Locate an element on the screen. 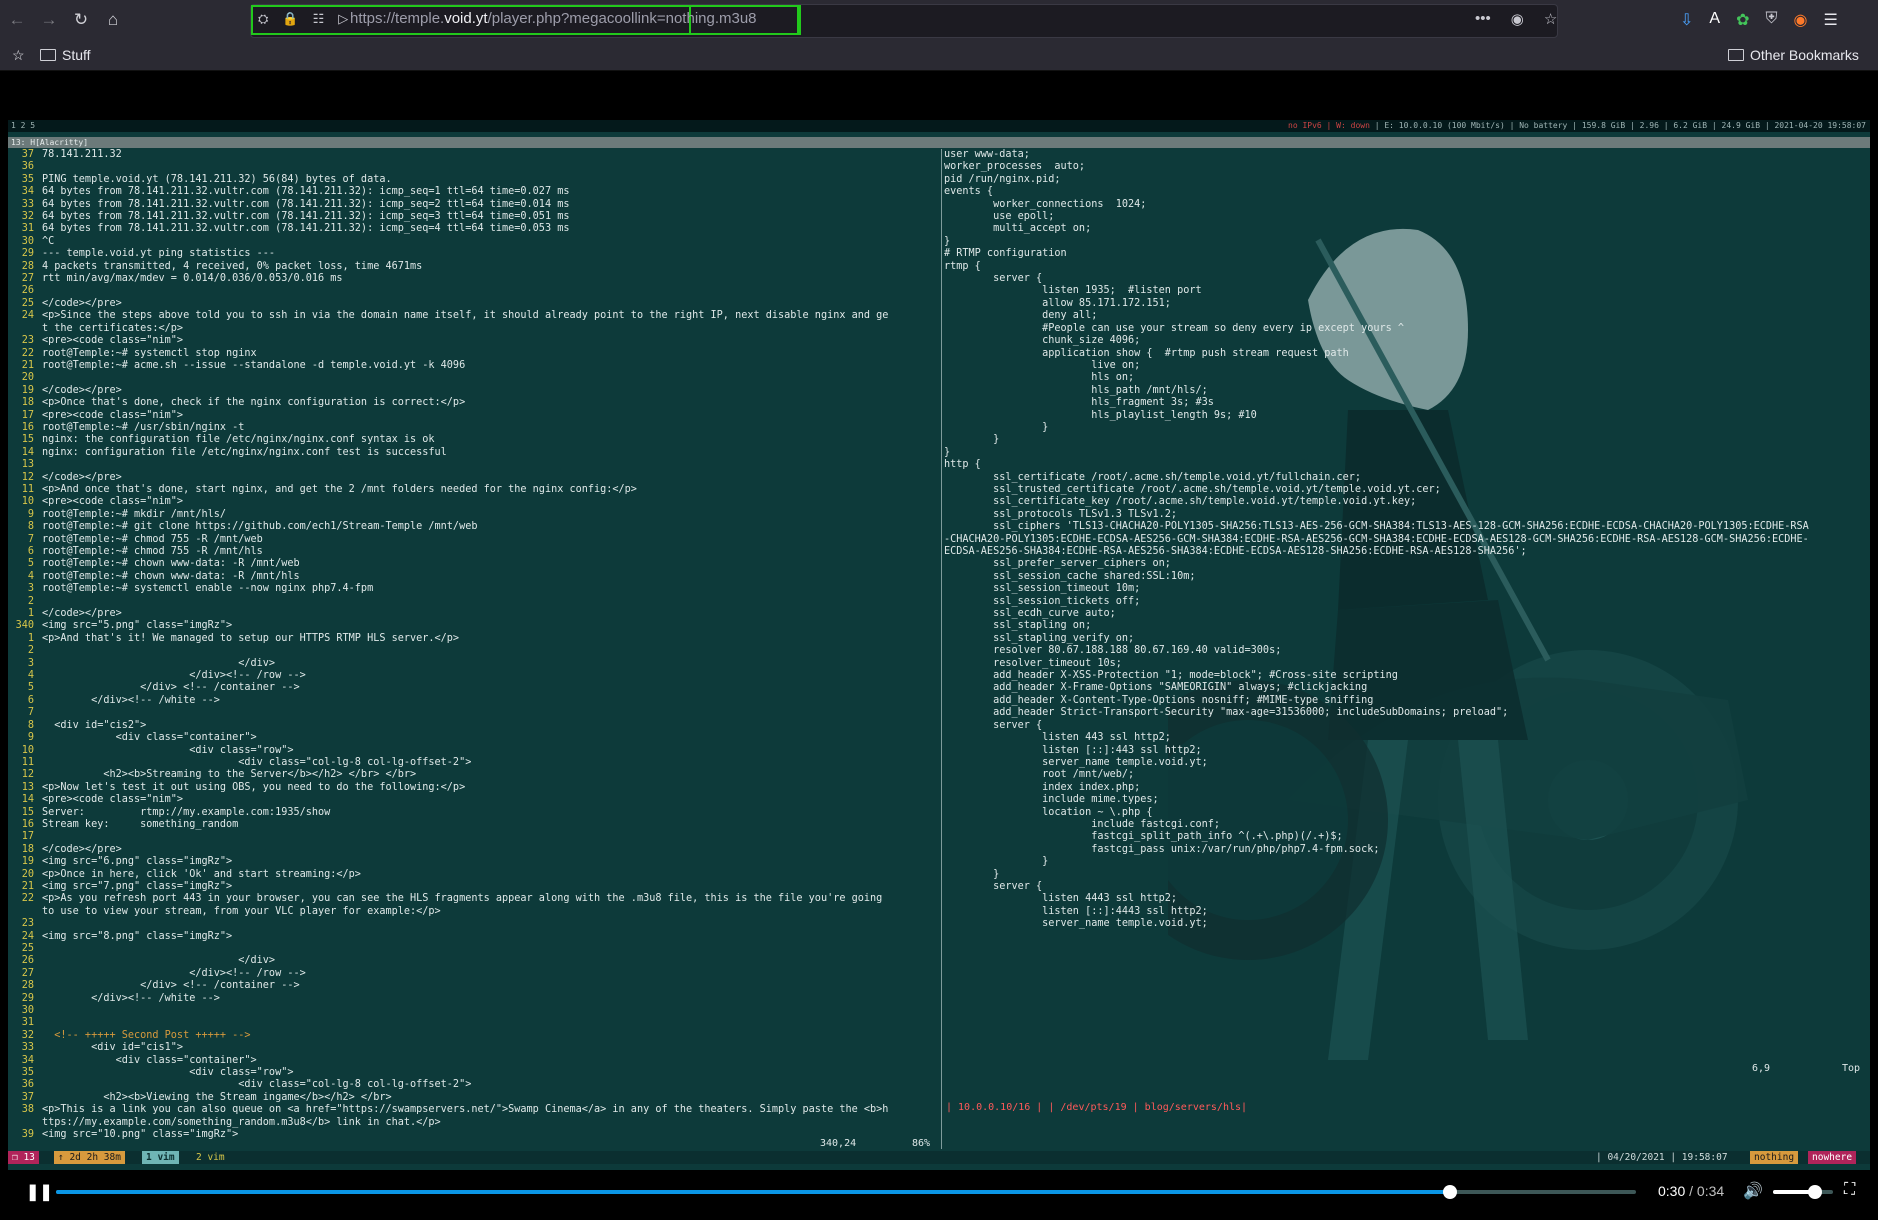 This screenshot has width=1878, height=1220. seek-bar is located at coordinates (846, 1192).